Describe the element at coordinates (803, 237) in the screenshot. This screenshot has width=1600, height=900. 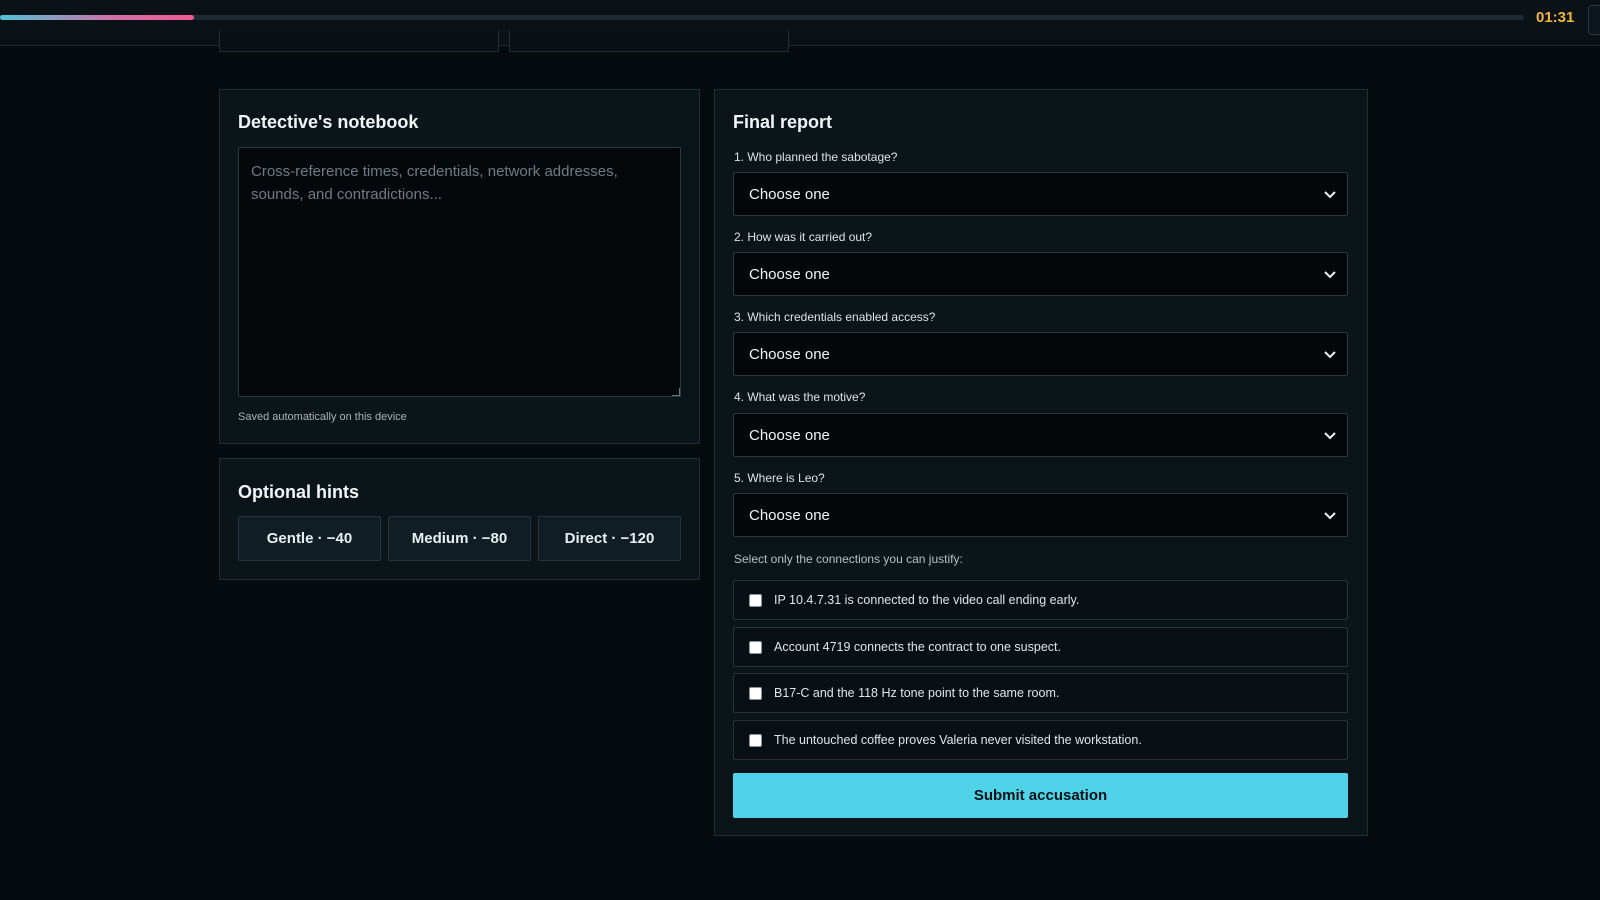
I see `question-2-label: 2. How was it carried out?` at that location.